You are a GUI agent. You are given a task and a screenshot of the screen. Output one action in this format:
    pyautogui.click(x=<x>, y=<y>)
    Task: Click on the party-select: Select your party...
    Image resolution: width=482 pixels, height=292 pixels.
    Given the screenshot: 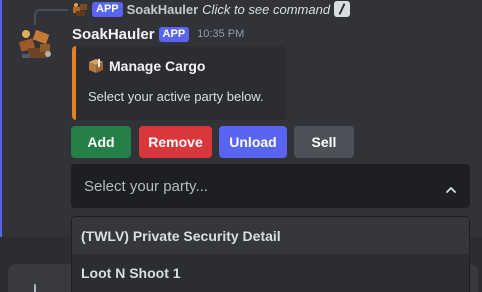 What is the action you would take?
    pyautogui.click(x=270, y=186)
    